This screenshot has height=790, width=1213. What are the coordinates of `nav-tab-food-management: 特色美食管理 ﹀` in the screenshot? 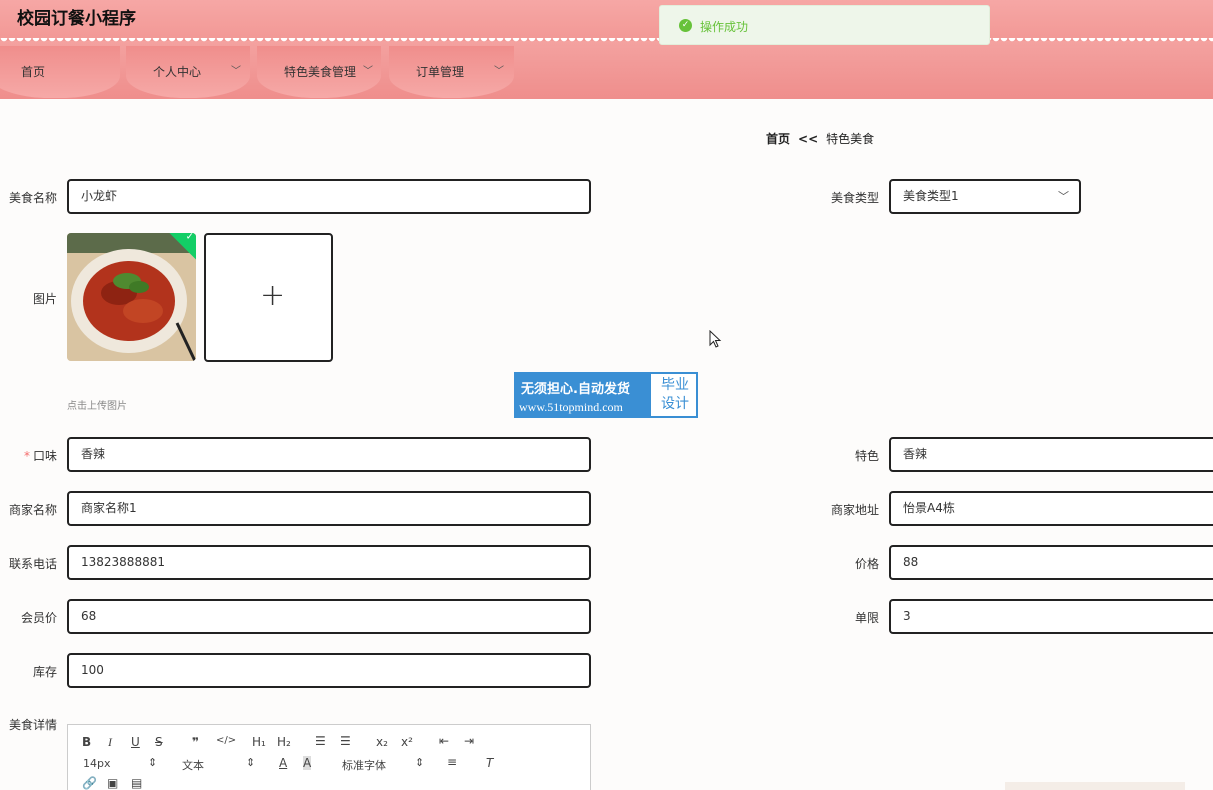 It's located at (319, 72).